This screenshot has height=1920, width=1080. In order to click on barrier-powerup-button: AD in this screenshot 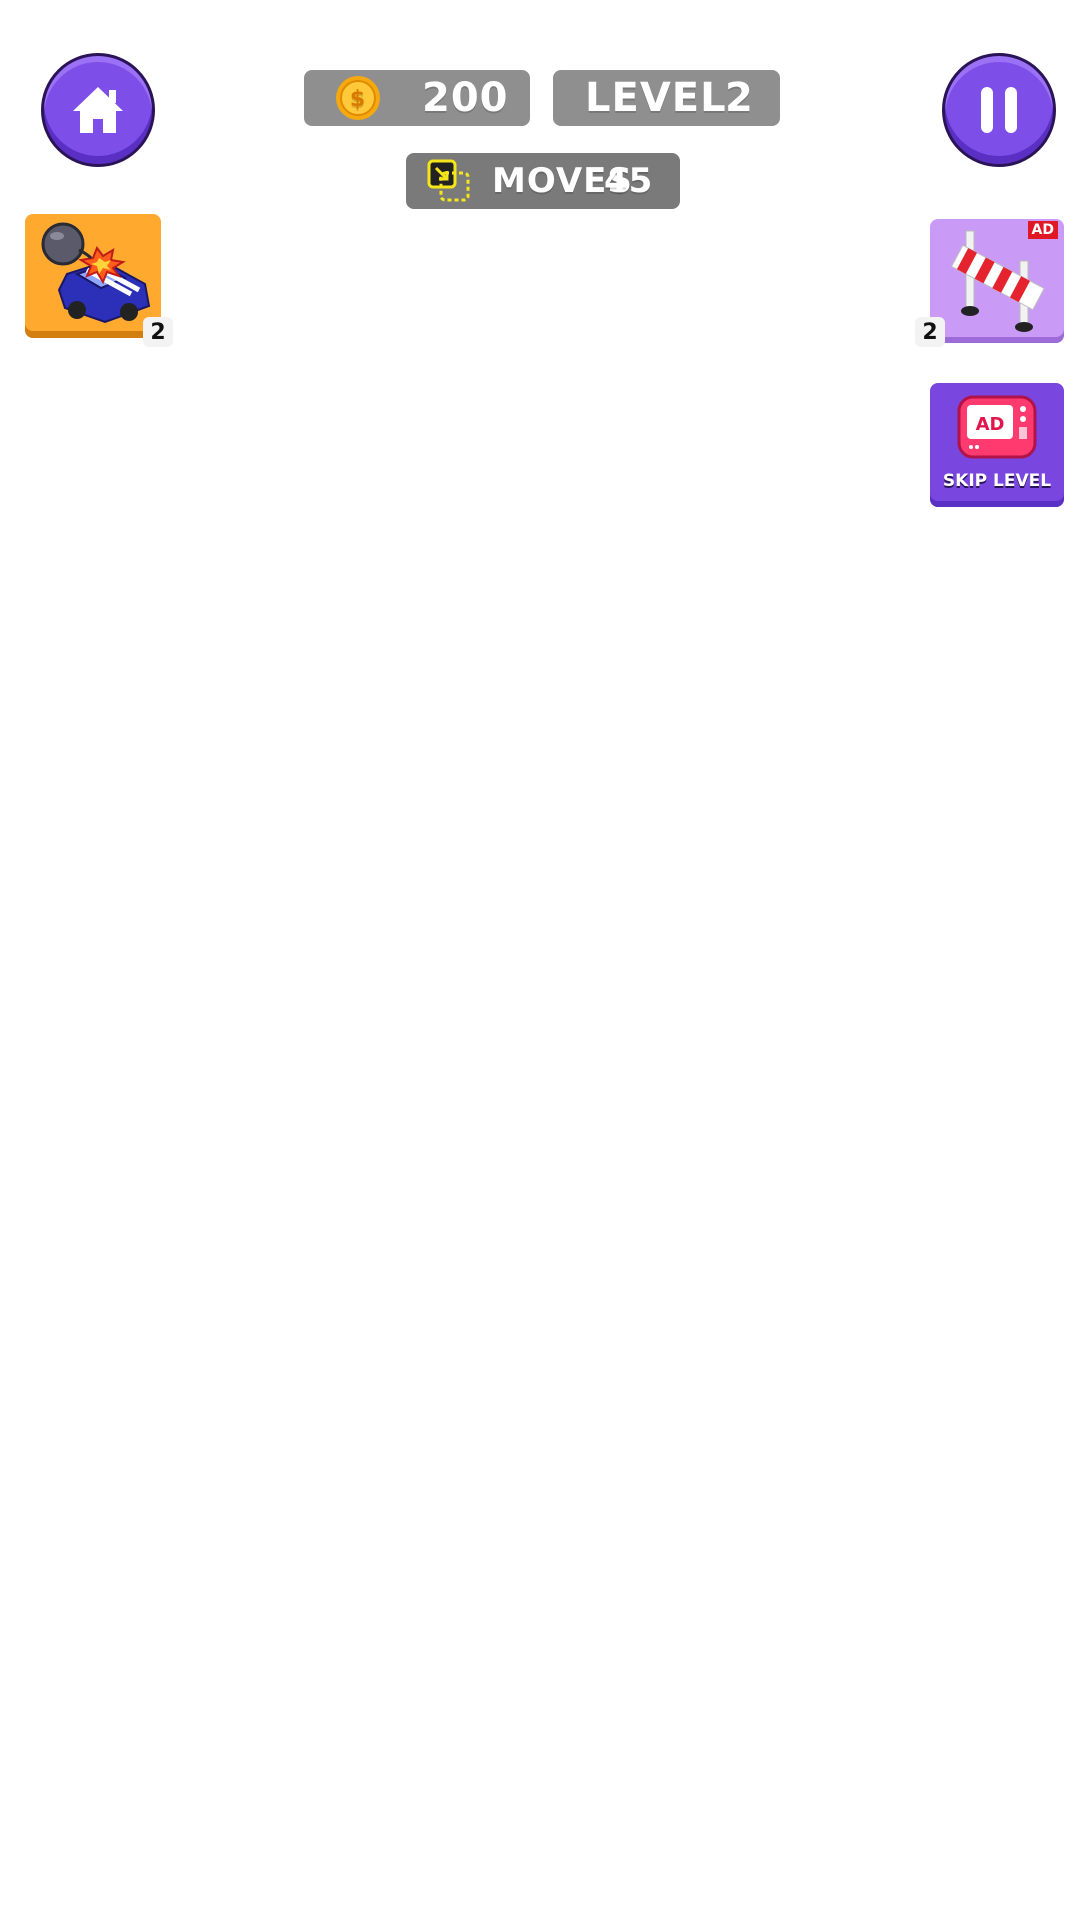, I will do `click(997, 281)`.